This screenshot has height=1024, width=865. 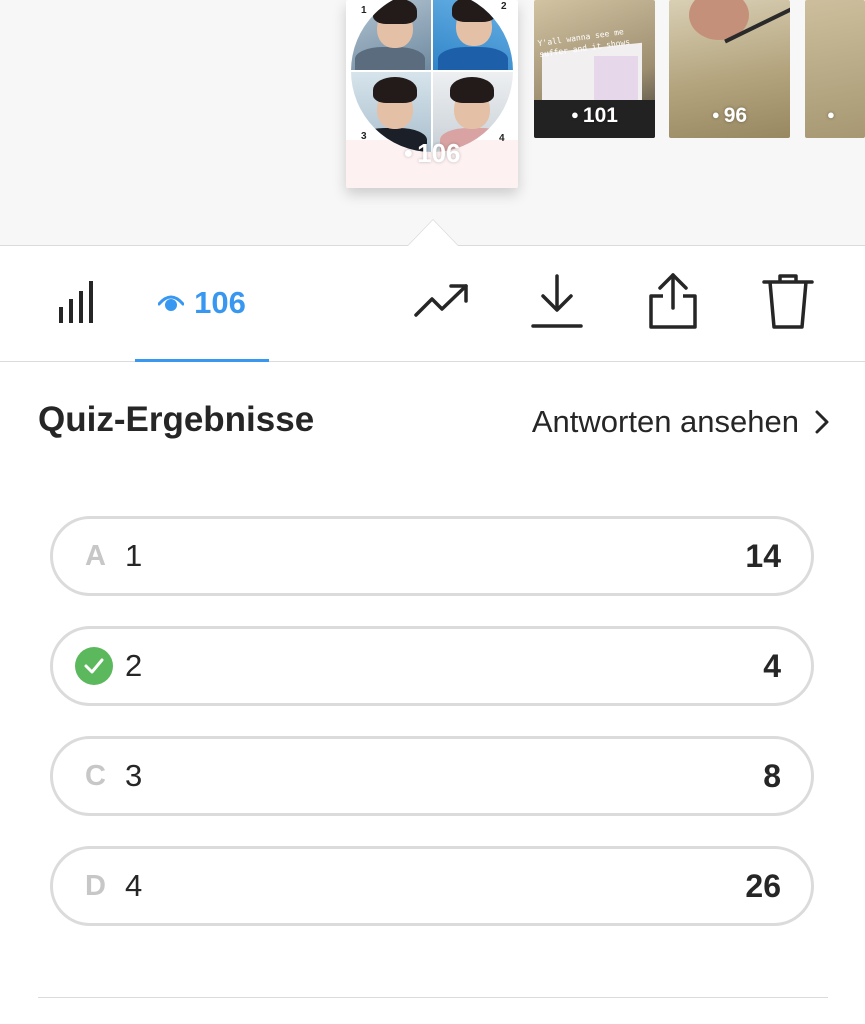 I want to click on see-answers-label: Antworten ansehen, so click(x=665, y=421).